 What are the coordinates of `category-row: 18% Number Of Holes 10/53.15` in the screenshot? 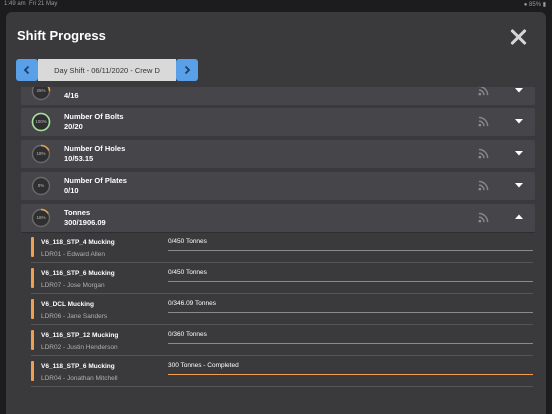 It's located at (278, 154).